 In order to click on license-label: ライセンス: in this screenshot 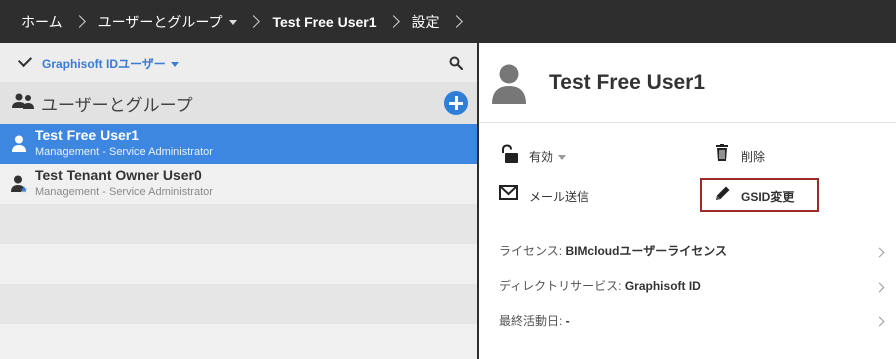, I will do `click(532, 251)`.